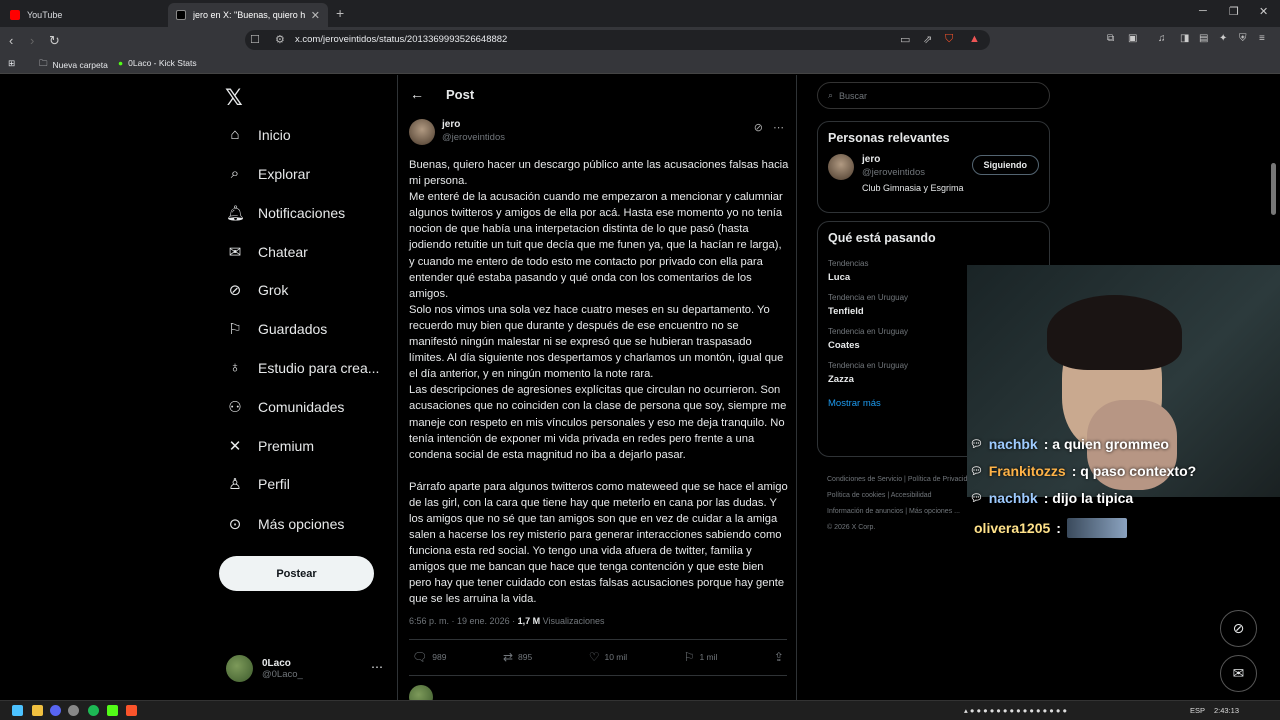 Image resolution: width=1280 pixels, height=720 pixels. I want to click on x-logo-icon: 𝕏, so click(234, 98).